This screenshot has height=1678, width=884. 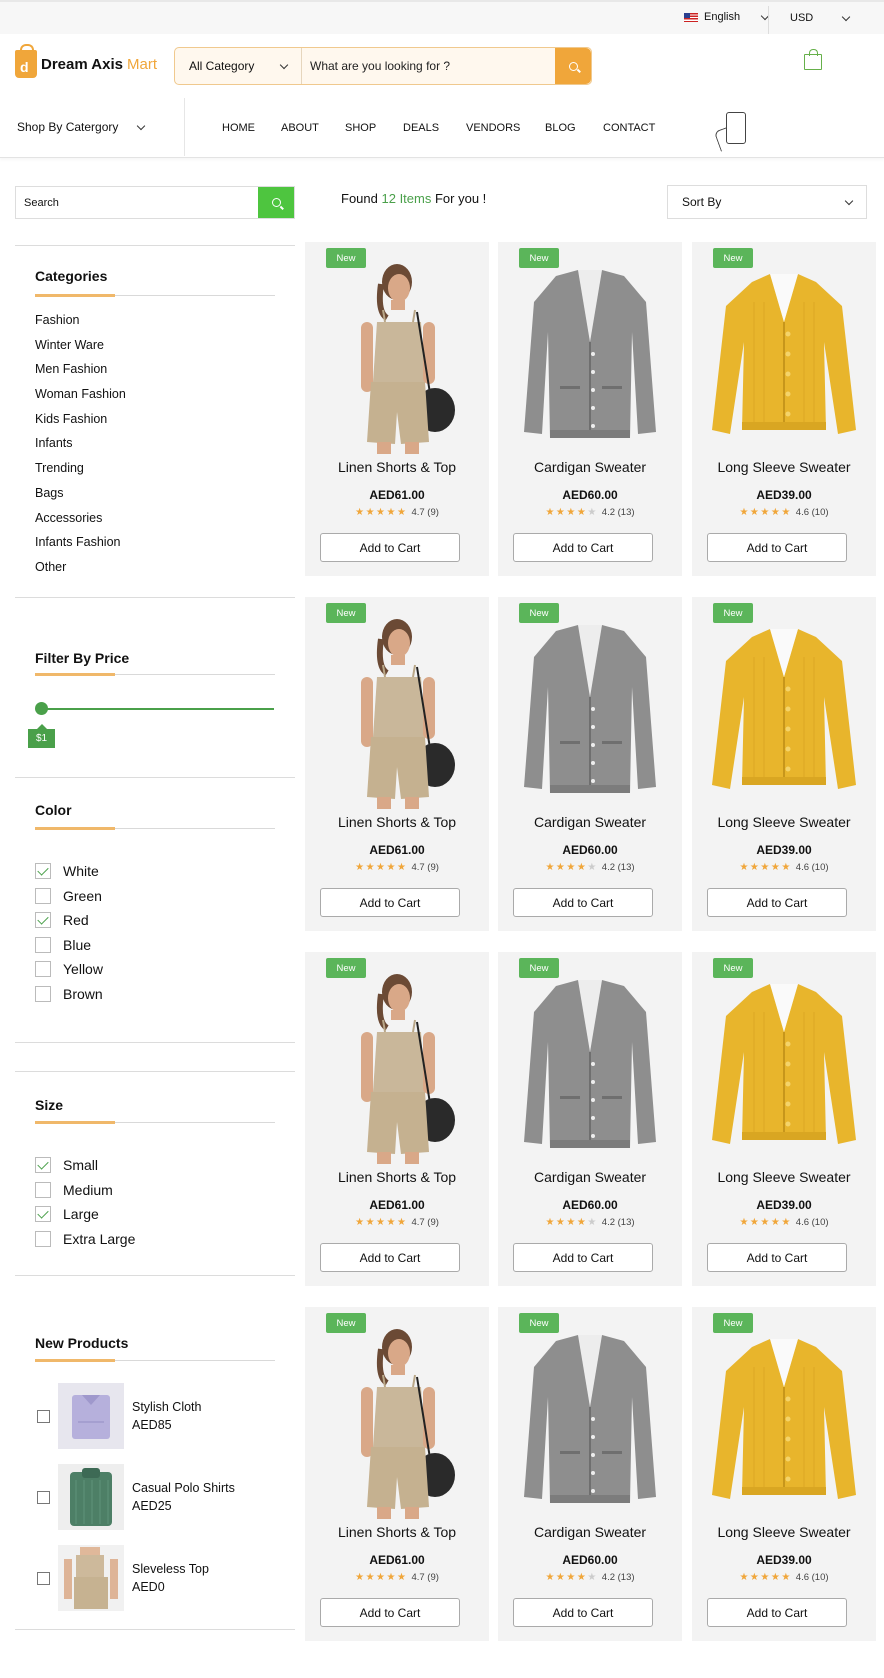 What do you see at coordinates (80, 445) in the screenshot?
I see `category-item: Infants` at bounding box center [80, 445].